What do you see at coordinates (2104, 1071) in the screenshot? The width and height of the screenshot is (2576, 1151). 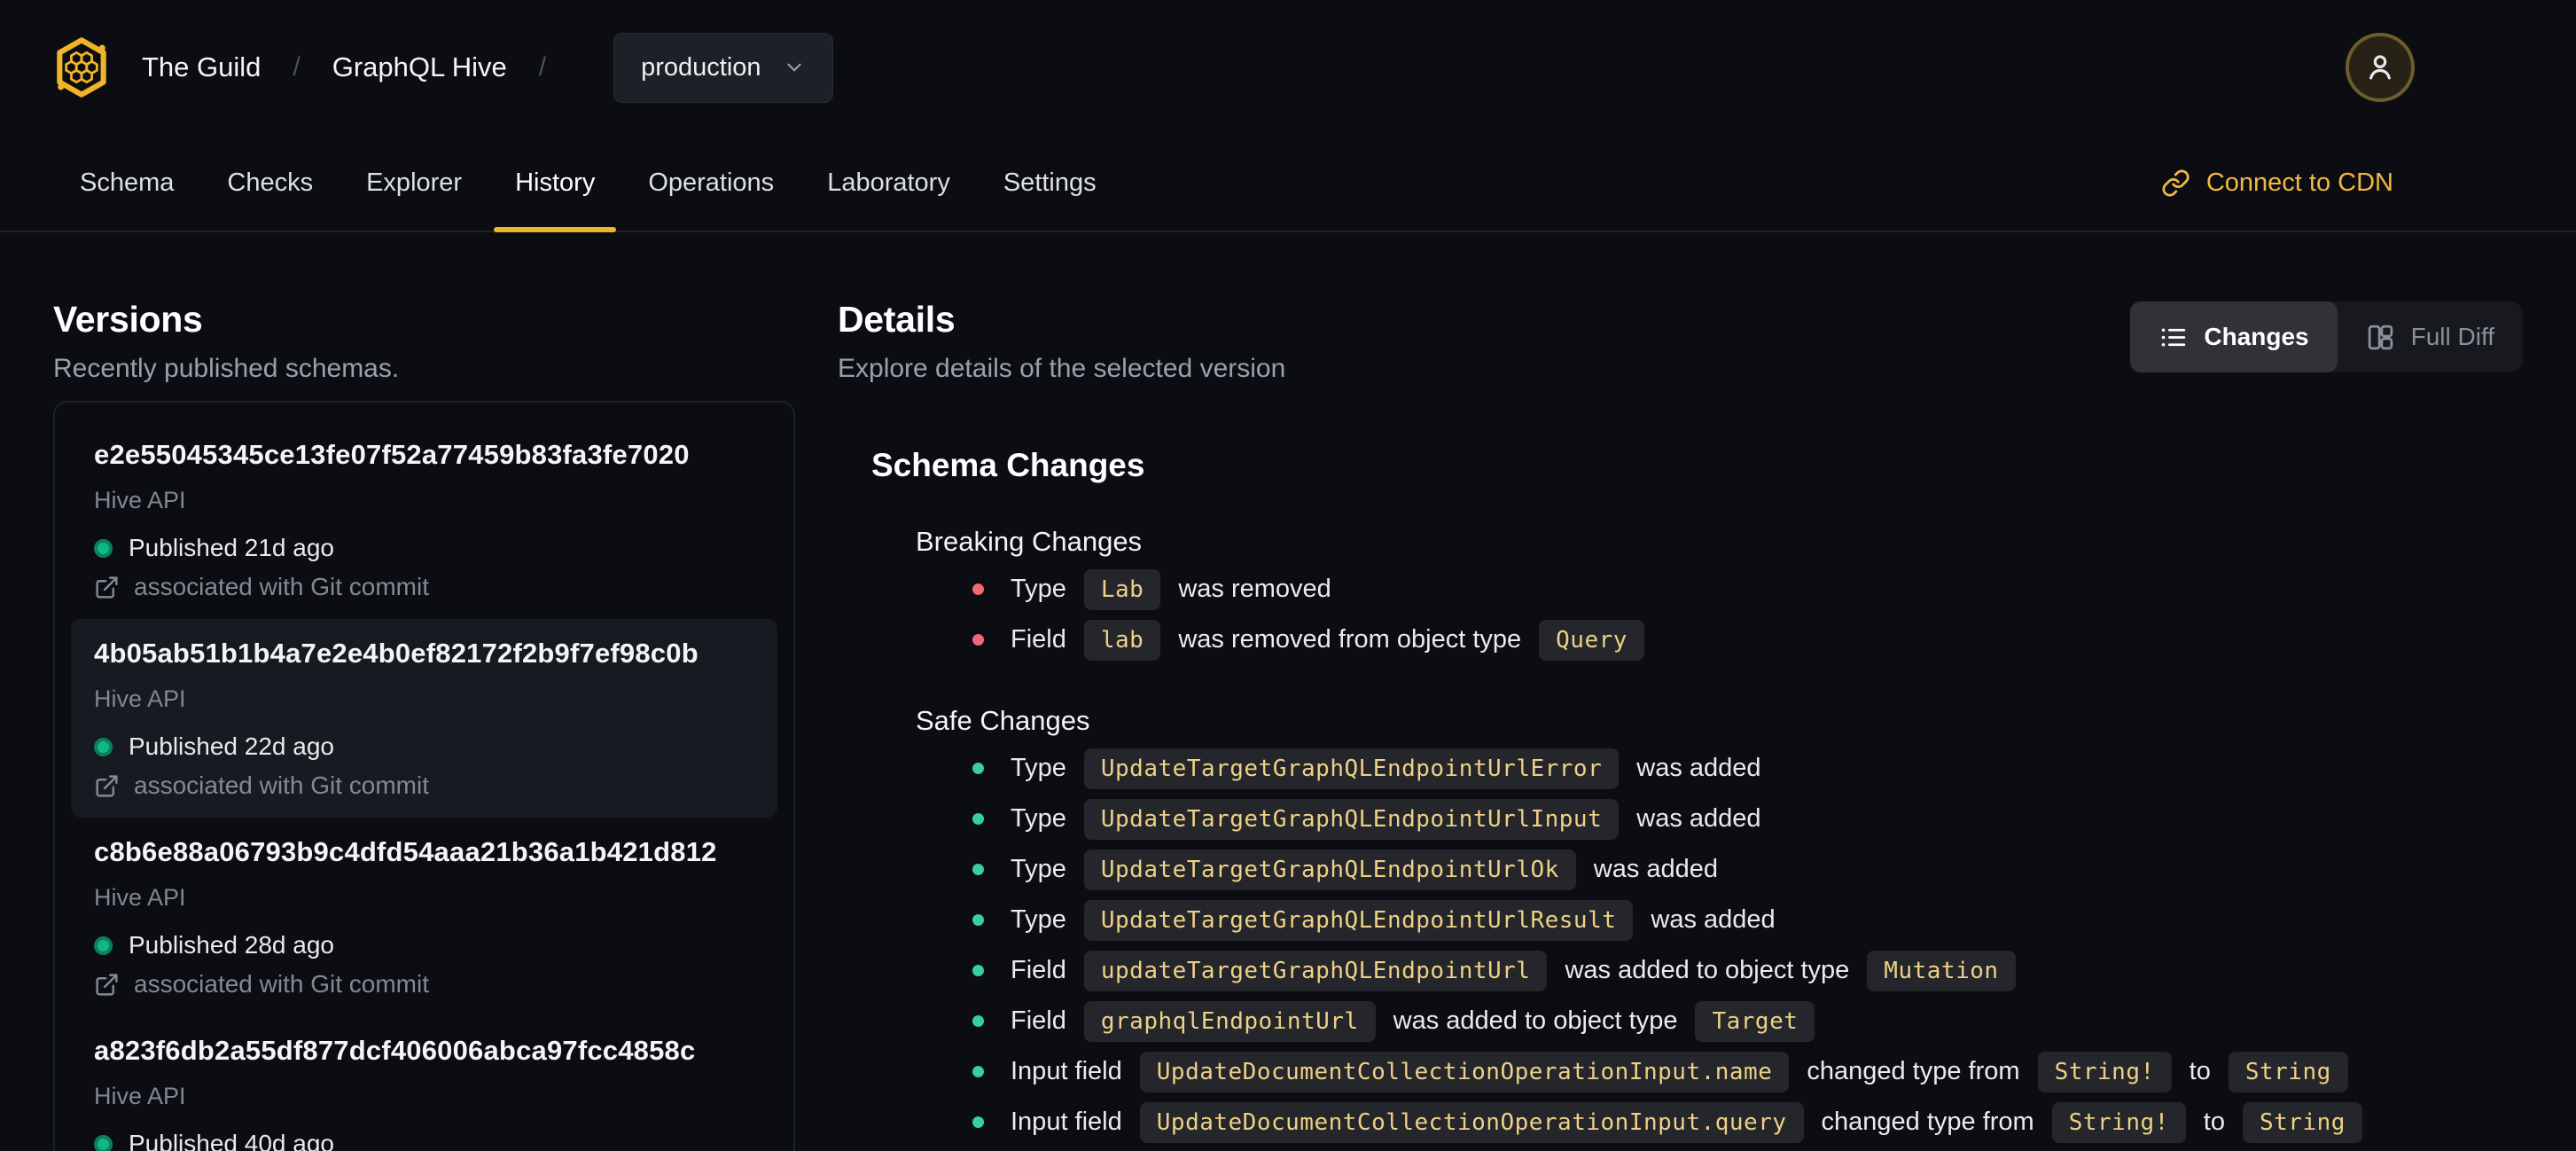 I see `code-chip: String!` at bounding box center [2104, 1071].